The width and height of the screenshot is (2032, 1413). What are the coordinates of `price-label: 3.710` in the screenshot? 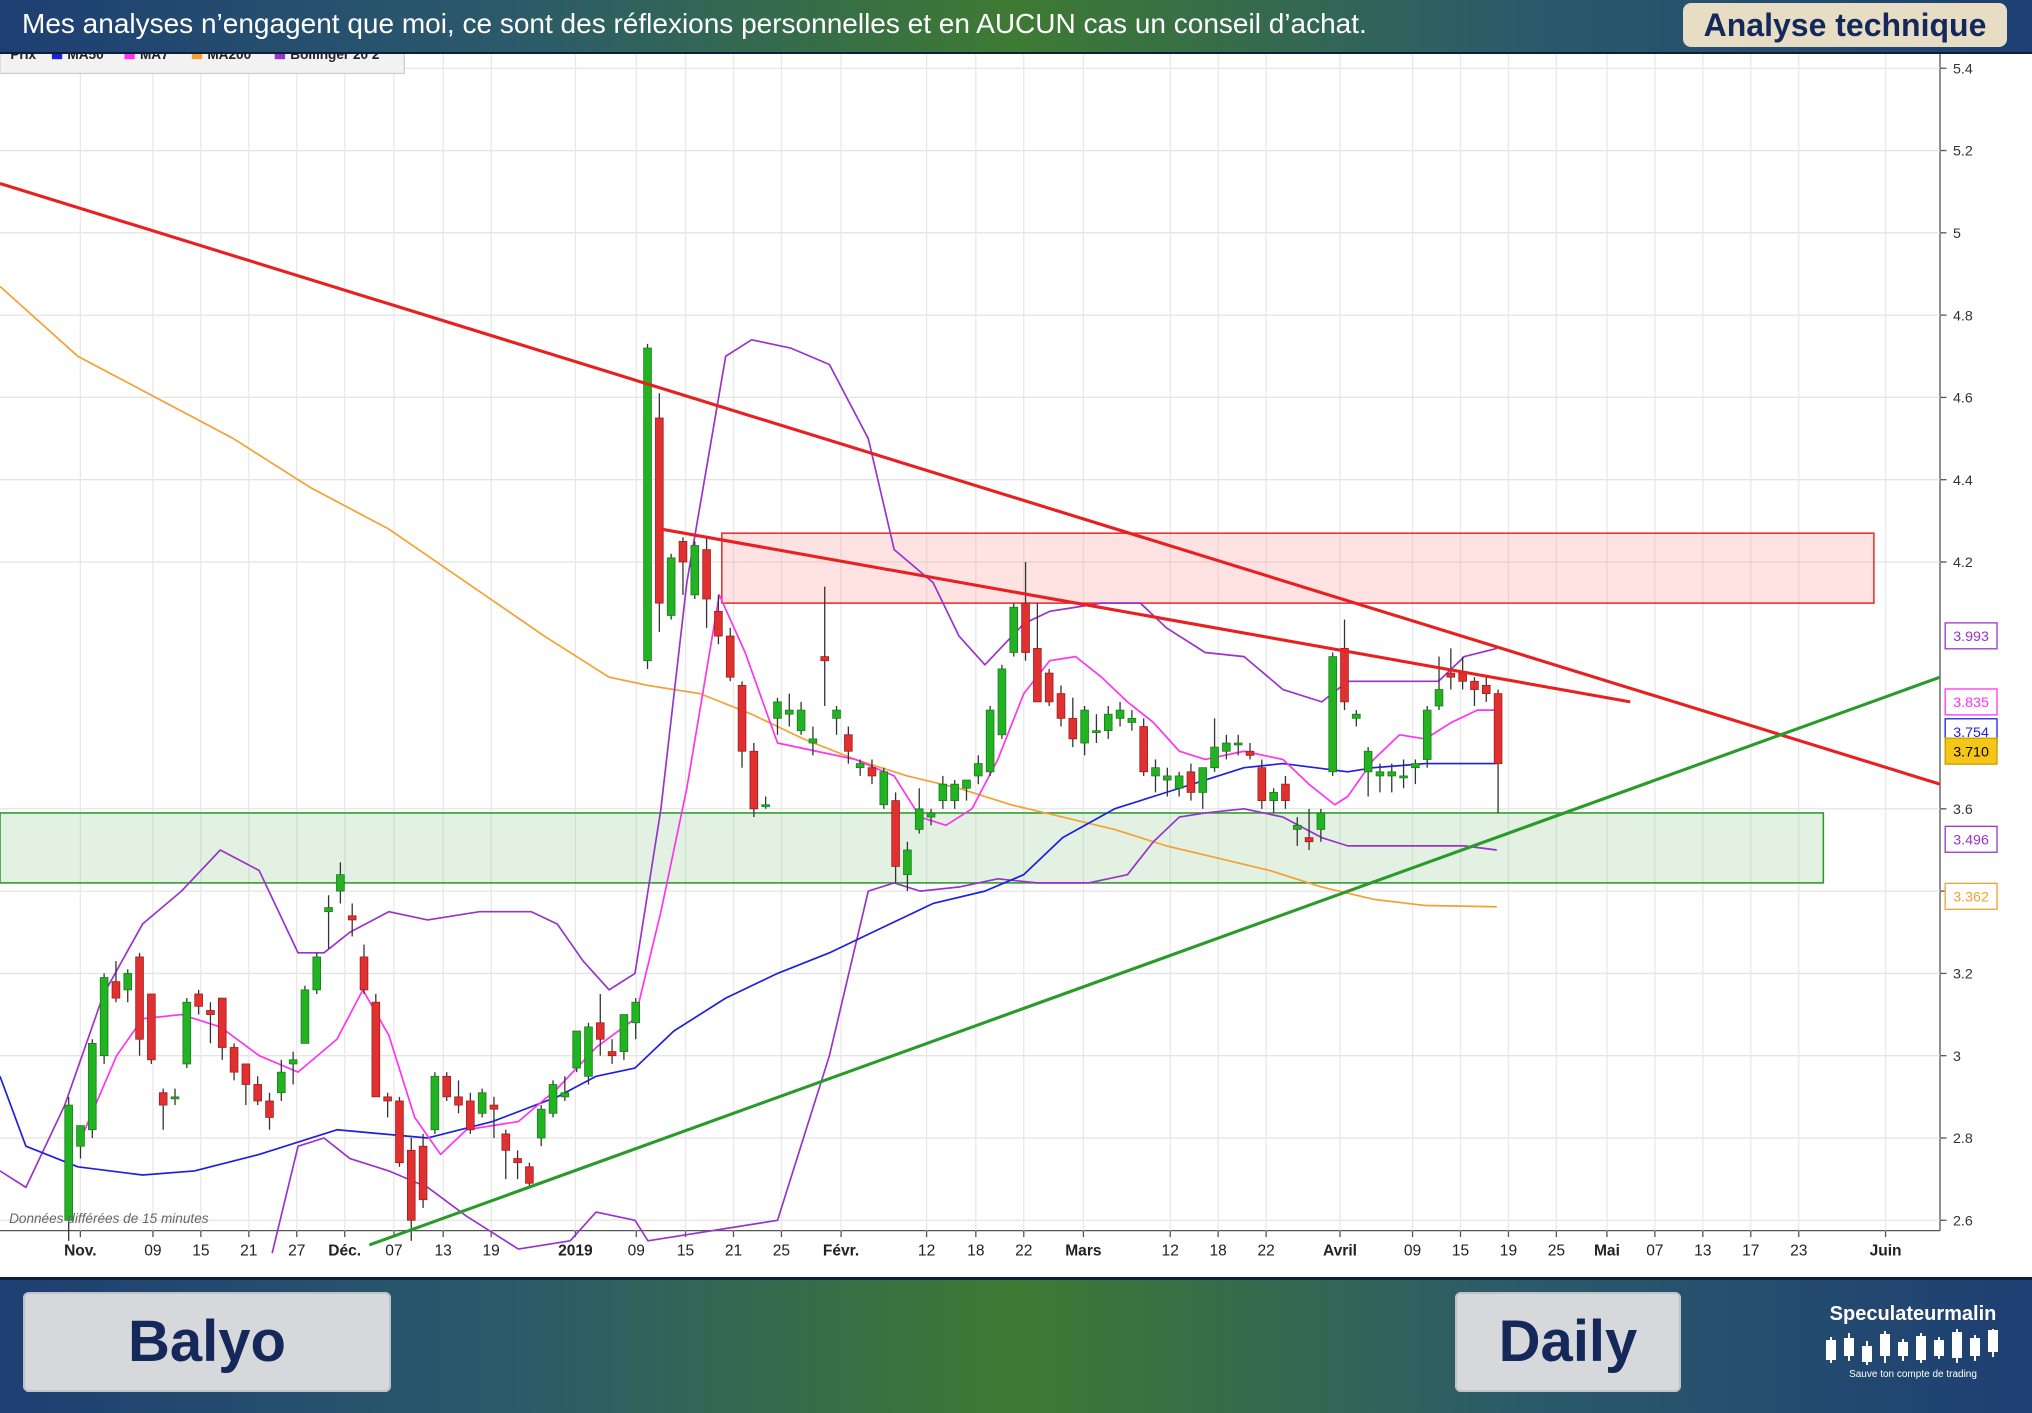 It's located at (1971, 751).